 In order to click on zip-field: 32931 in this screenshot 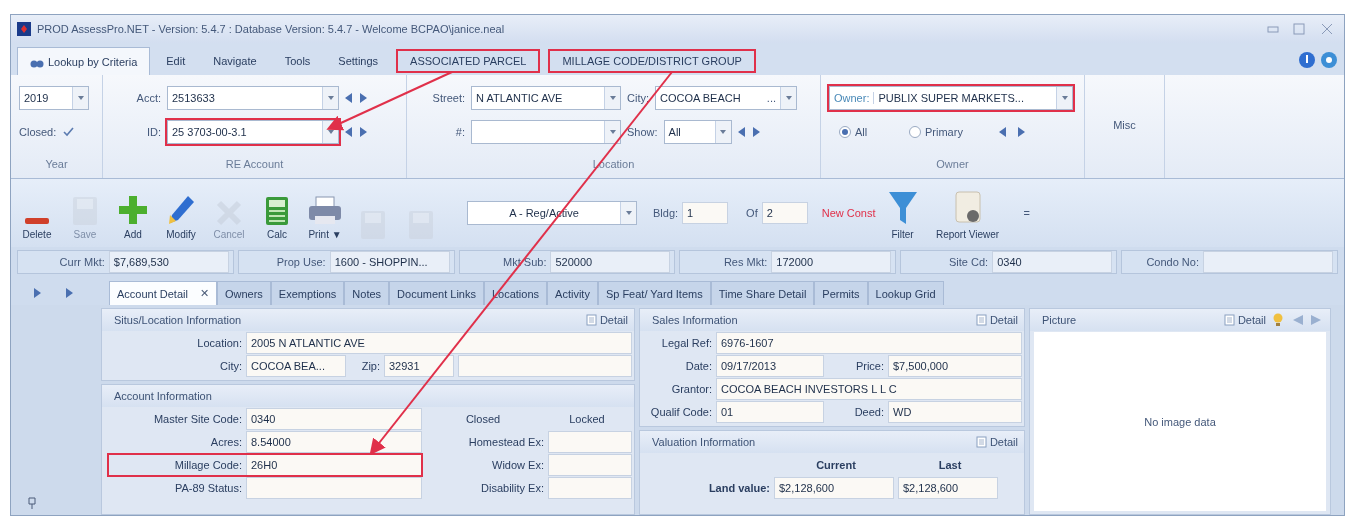, I will do `click(419, 366)`.